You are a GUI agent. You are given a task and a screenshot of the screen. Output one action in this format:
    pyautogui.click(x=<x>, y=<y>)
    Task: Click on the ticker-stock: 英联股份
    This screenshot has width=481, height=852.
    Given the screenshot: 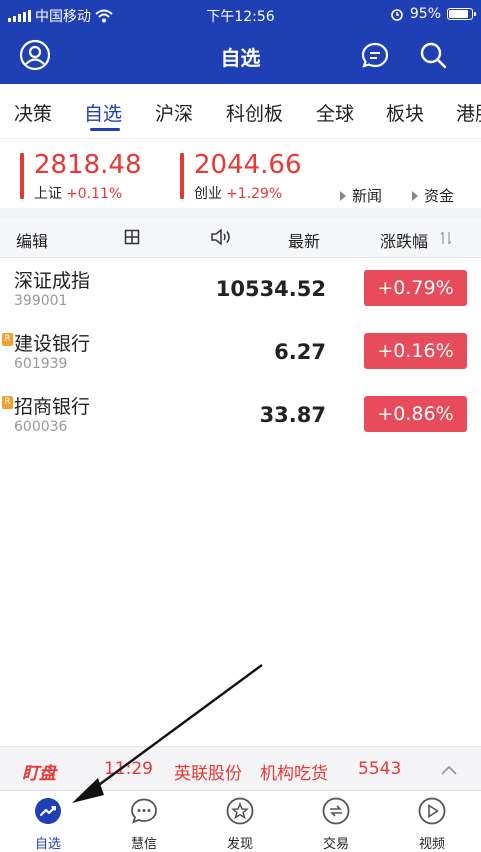 What is the action you would take?
    pyautogui.click(x=208, y=774)
    